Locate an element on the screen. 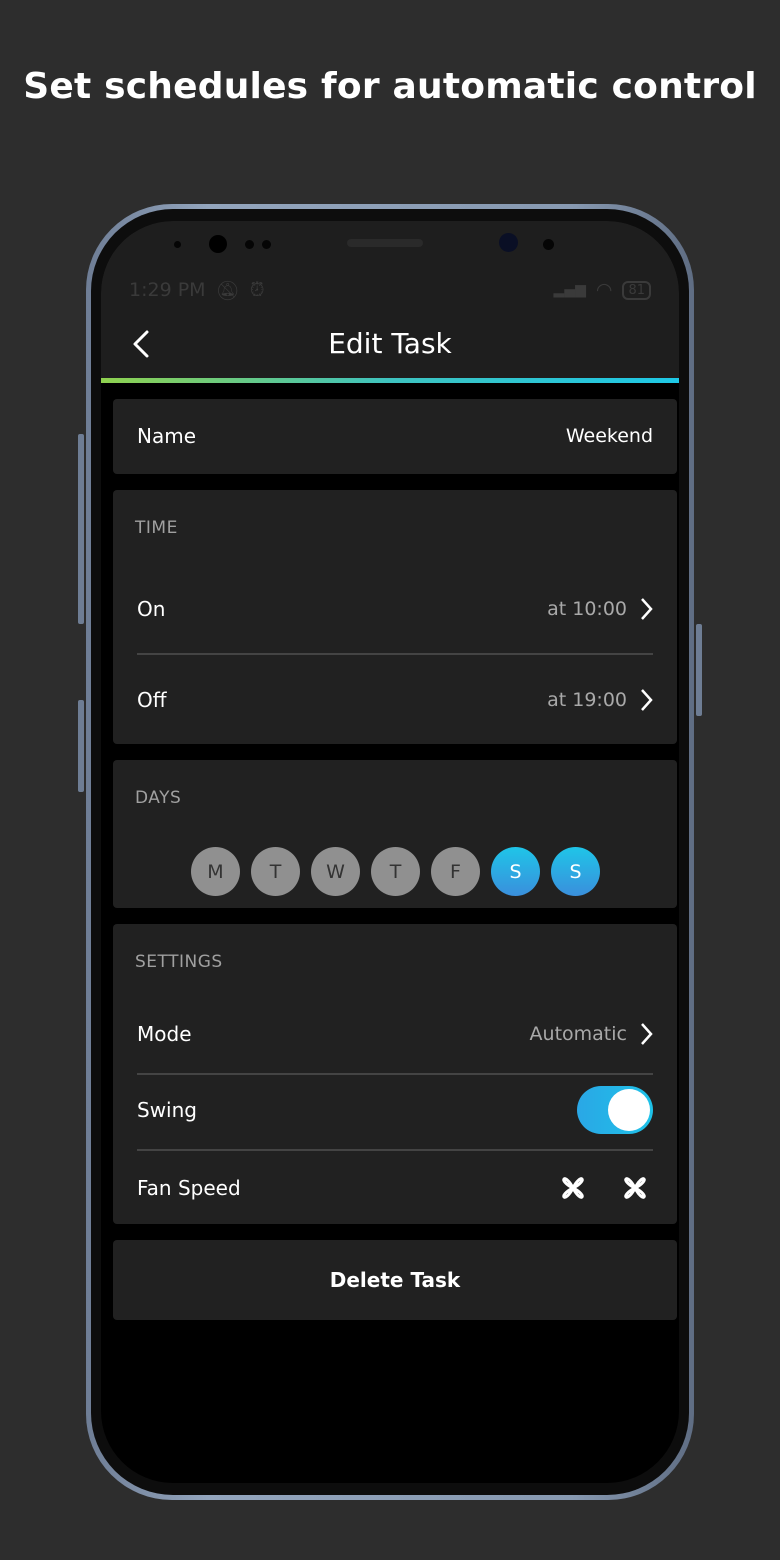  wifi-icon: ◠ is located at coordinates (604, 290).